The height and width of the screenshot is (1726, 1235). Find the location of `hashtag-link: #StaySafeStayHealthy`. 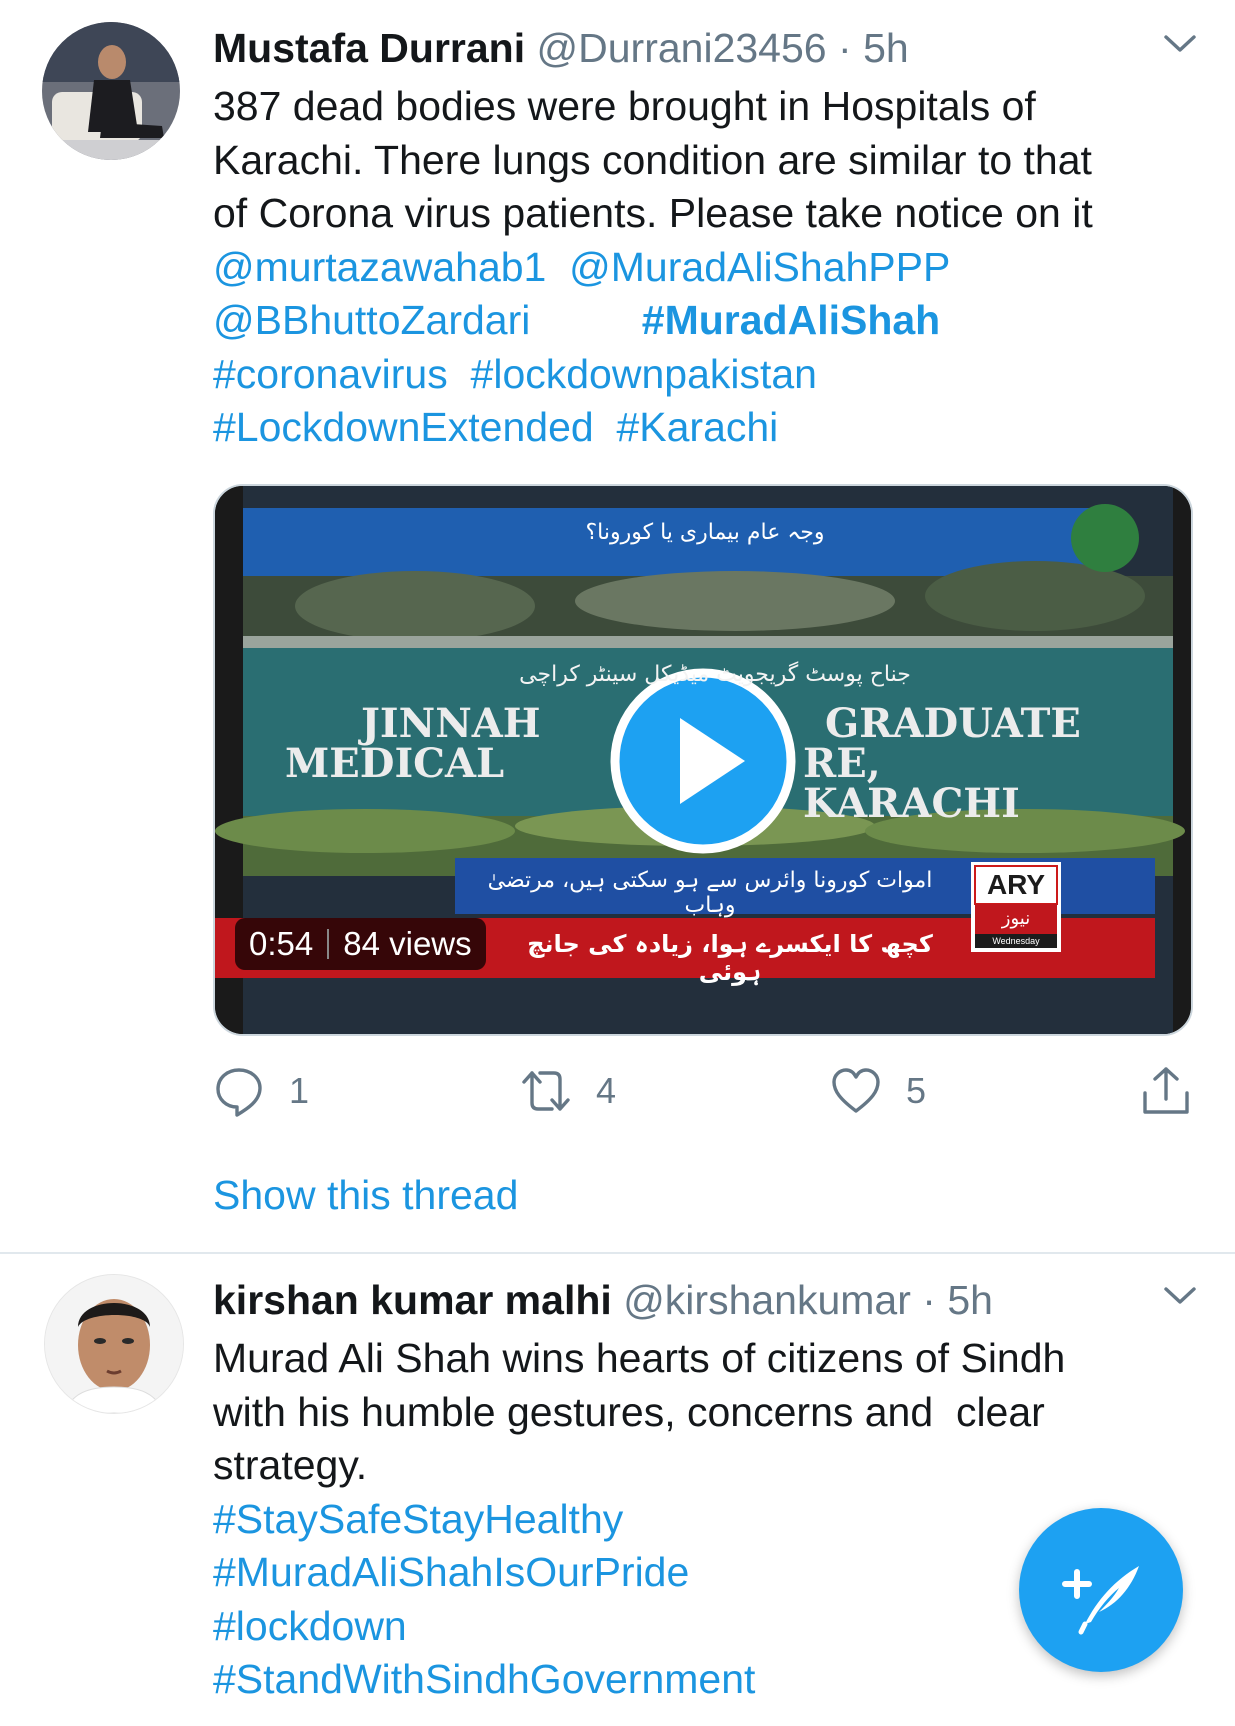

hashtag-link: #StaySafeStayHealthy is located at coordinates (418, 1519).